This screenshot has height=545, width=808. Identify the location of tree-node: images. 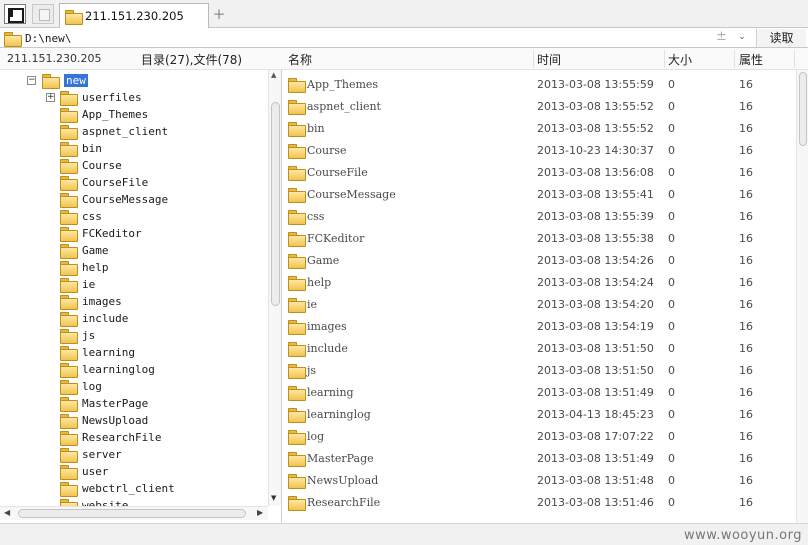
(91, 301).